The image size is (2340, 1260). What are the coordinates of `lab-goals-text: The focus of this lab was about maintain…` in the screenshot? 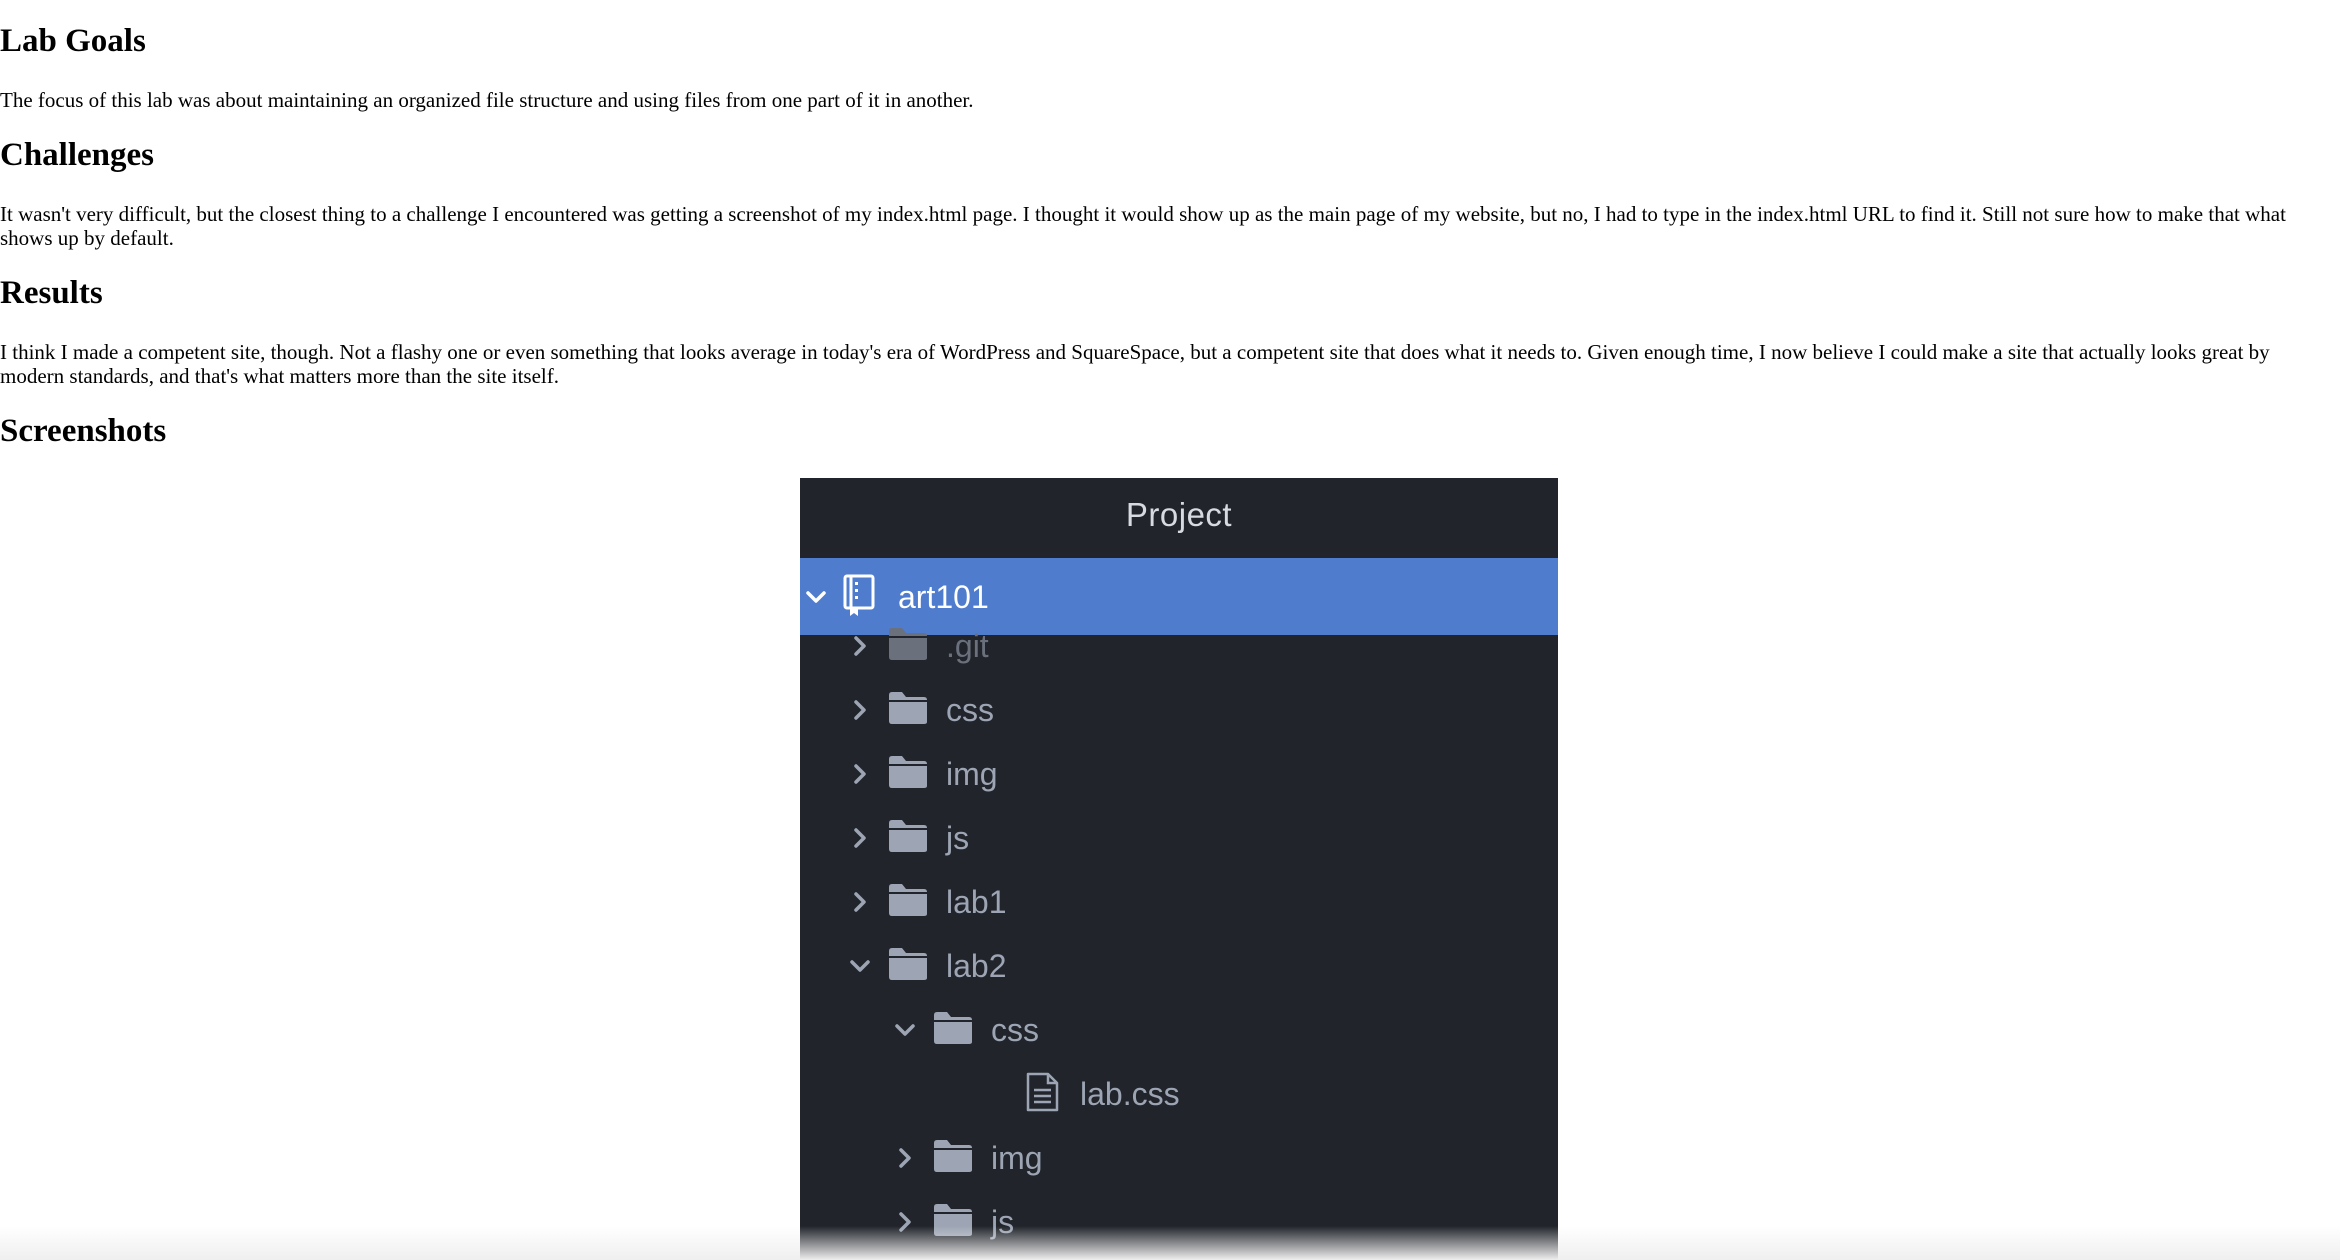 It's located at (487, 100).